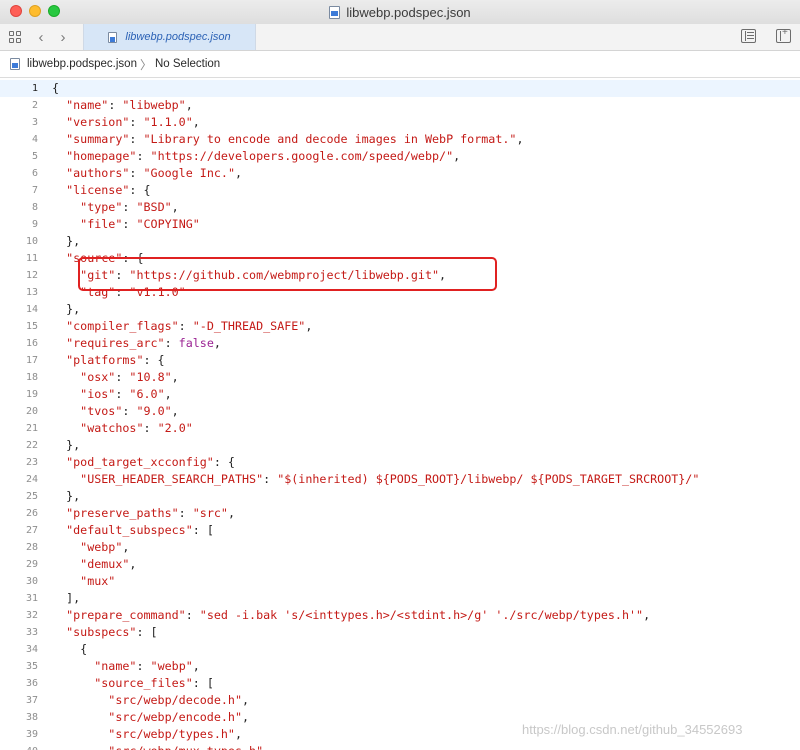  I want to click on tab-libwebp-podspec-json: libwebp.podspec.json, so click(169, 37).